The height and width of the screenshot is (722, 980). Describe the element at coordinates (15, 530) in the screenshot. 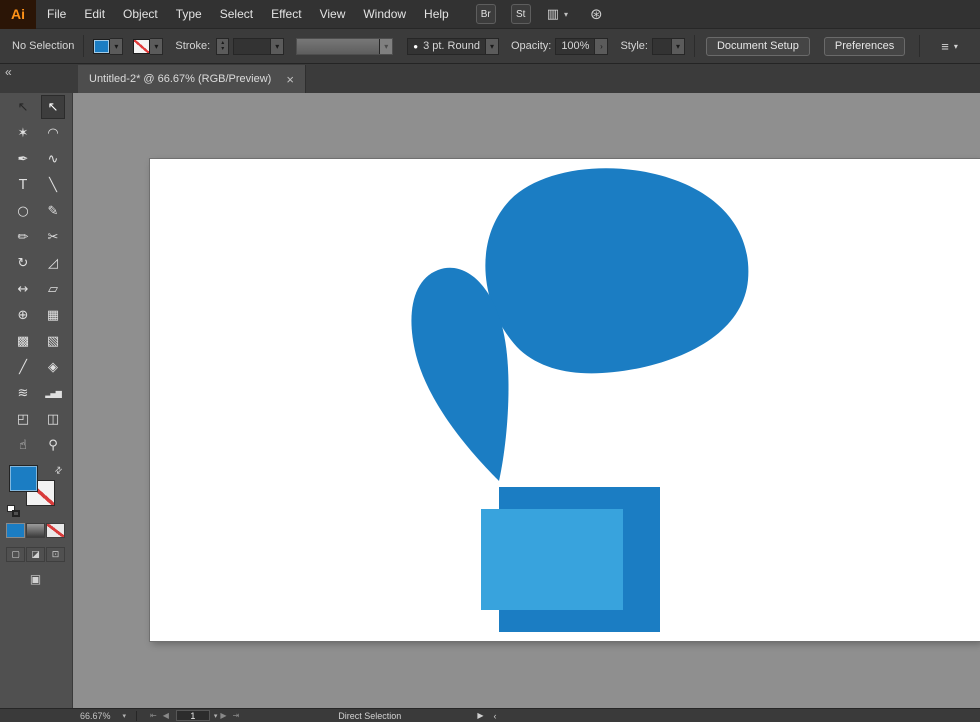

I see `color-button` at that location.